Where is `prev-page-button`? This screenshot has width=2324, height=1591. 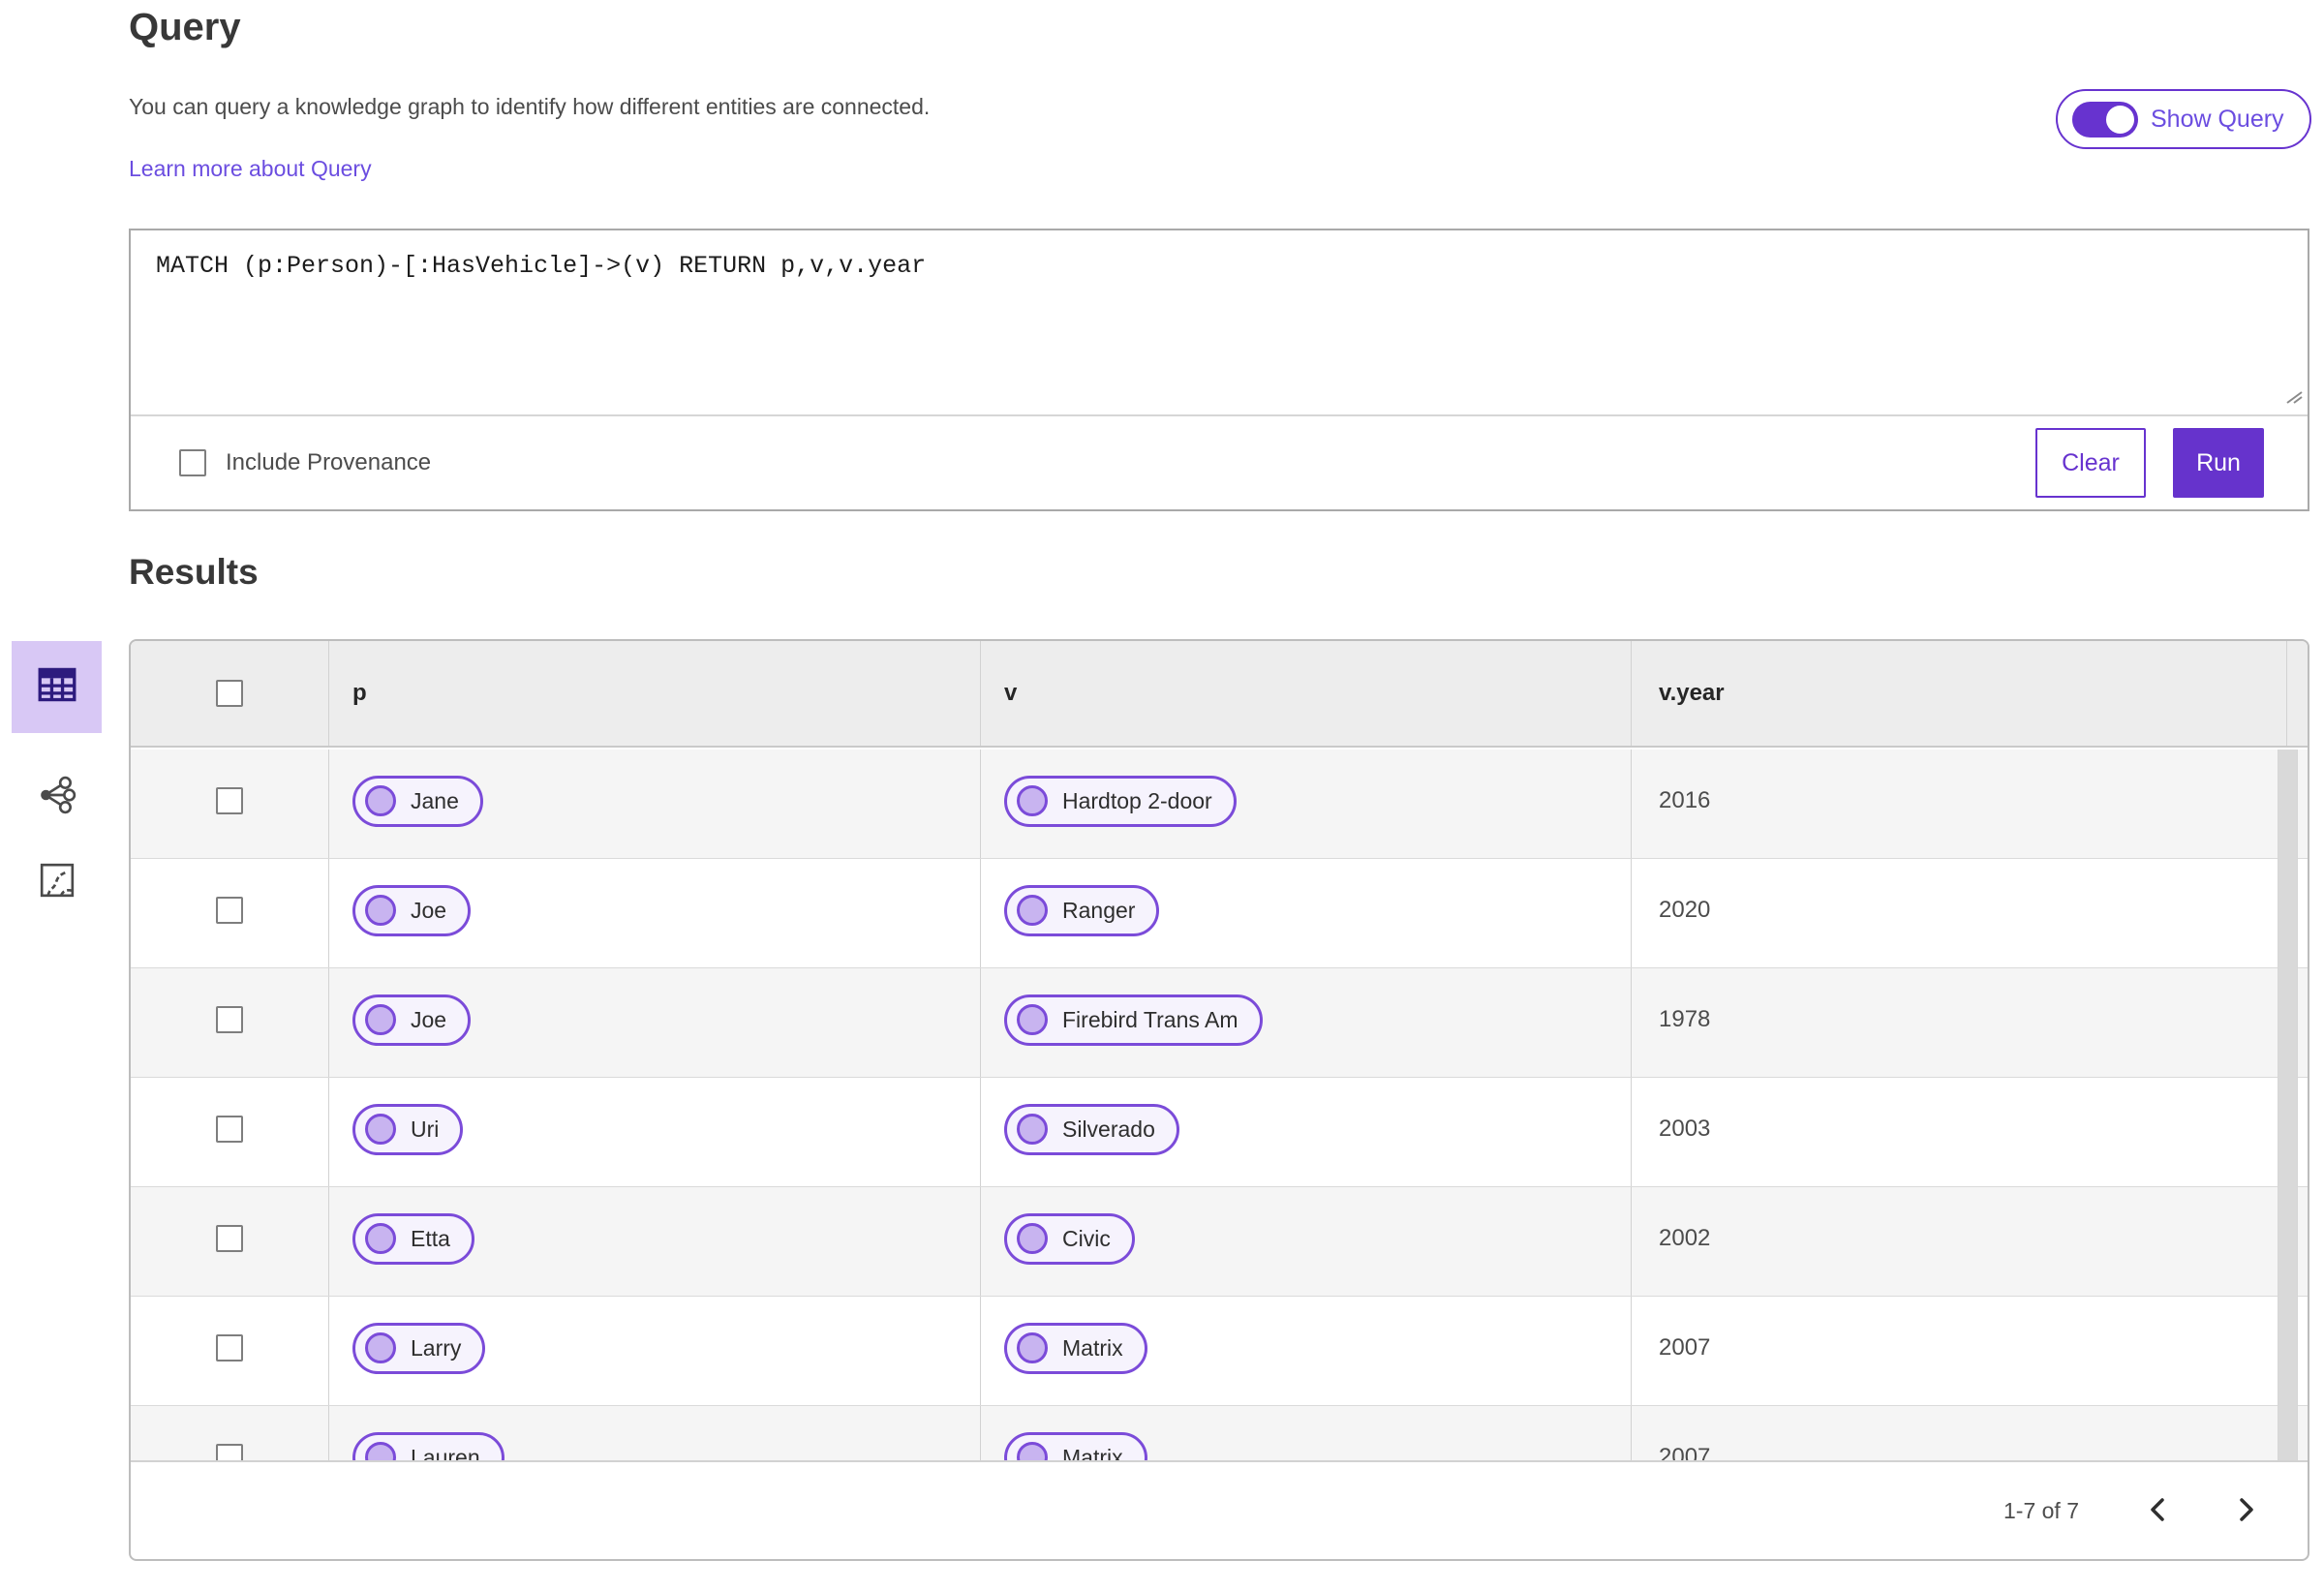 prev-page-button is located at coordinates (2157, 1511).